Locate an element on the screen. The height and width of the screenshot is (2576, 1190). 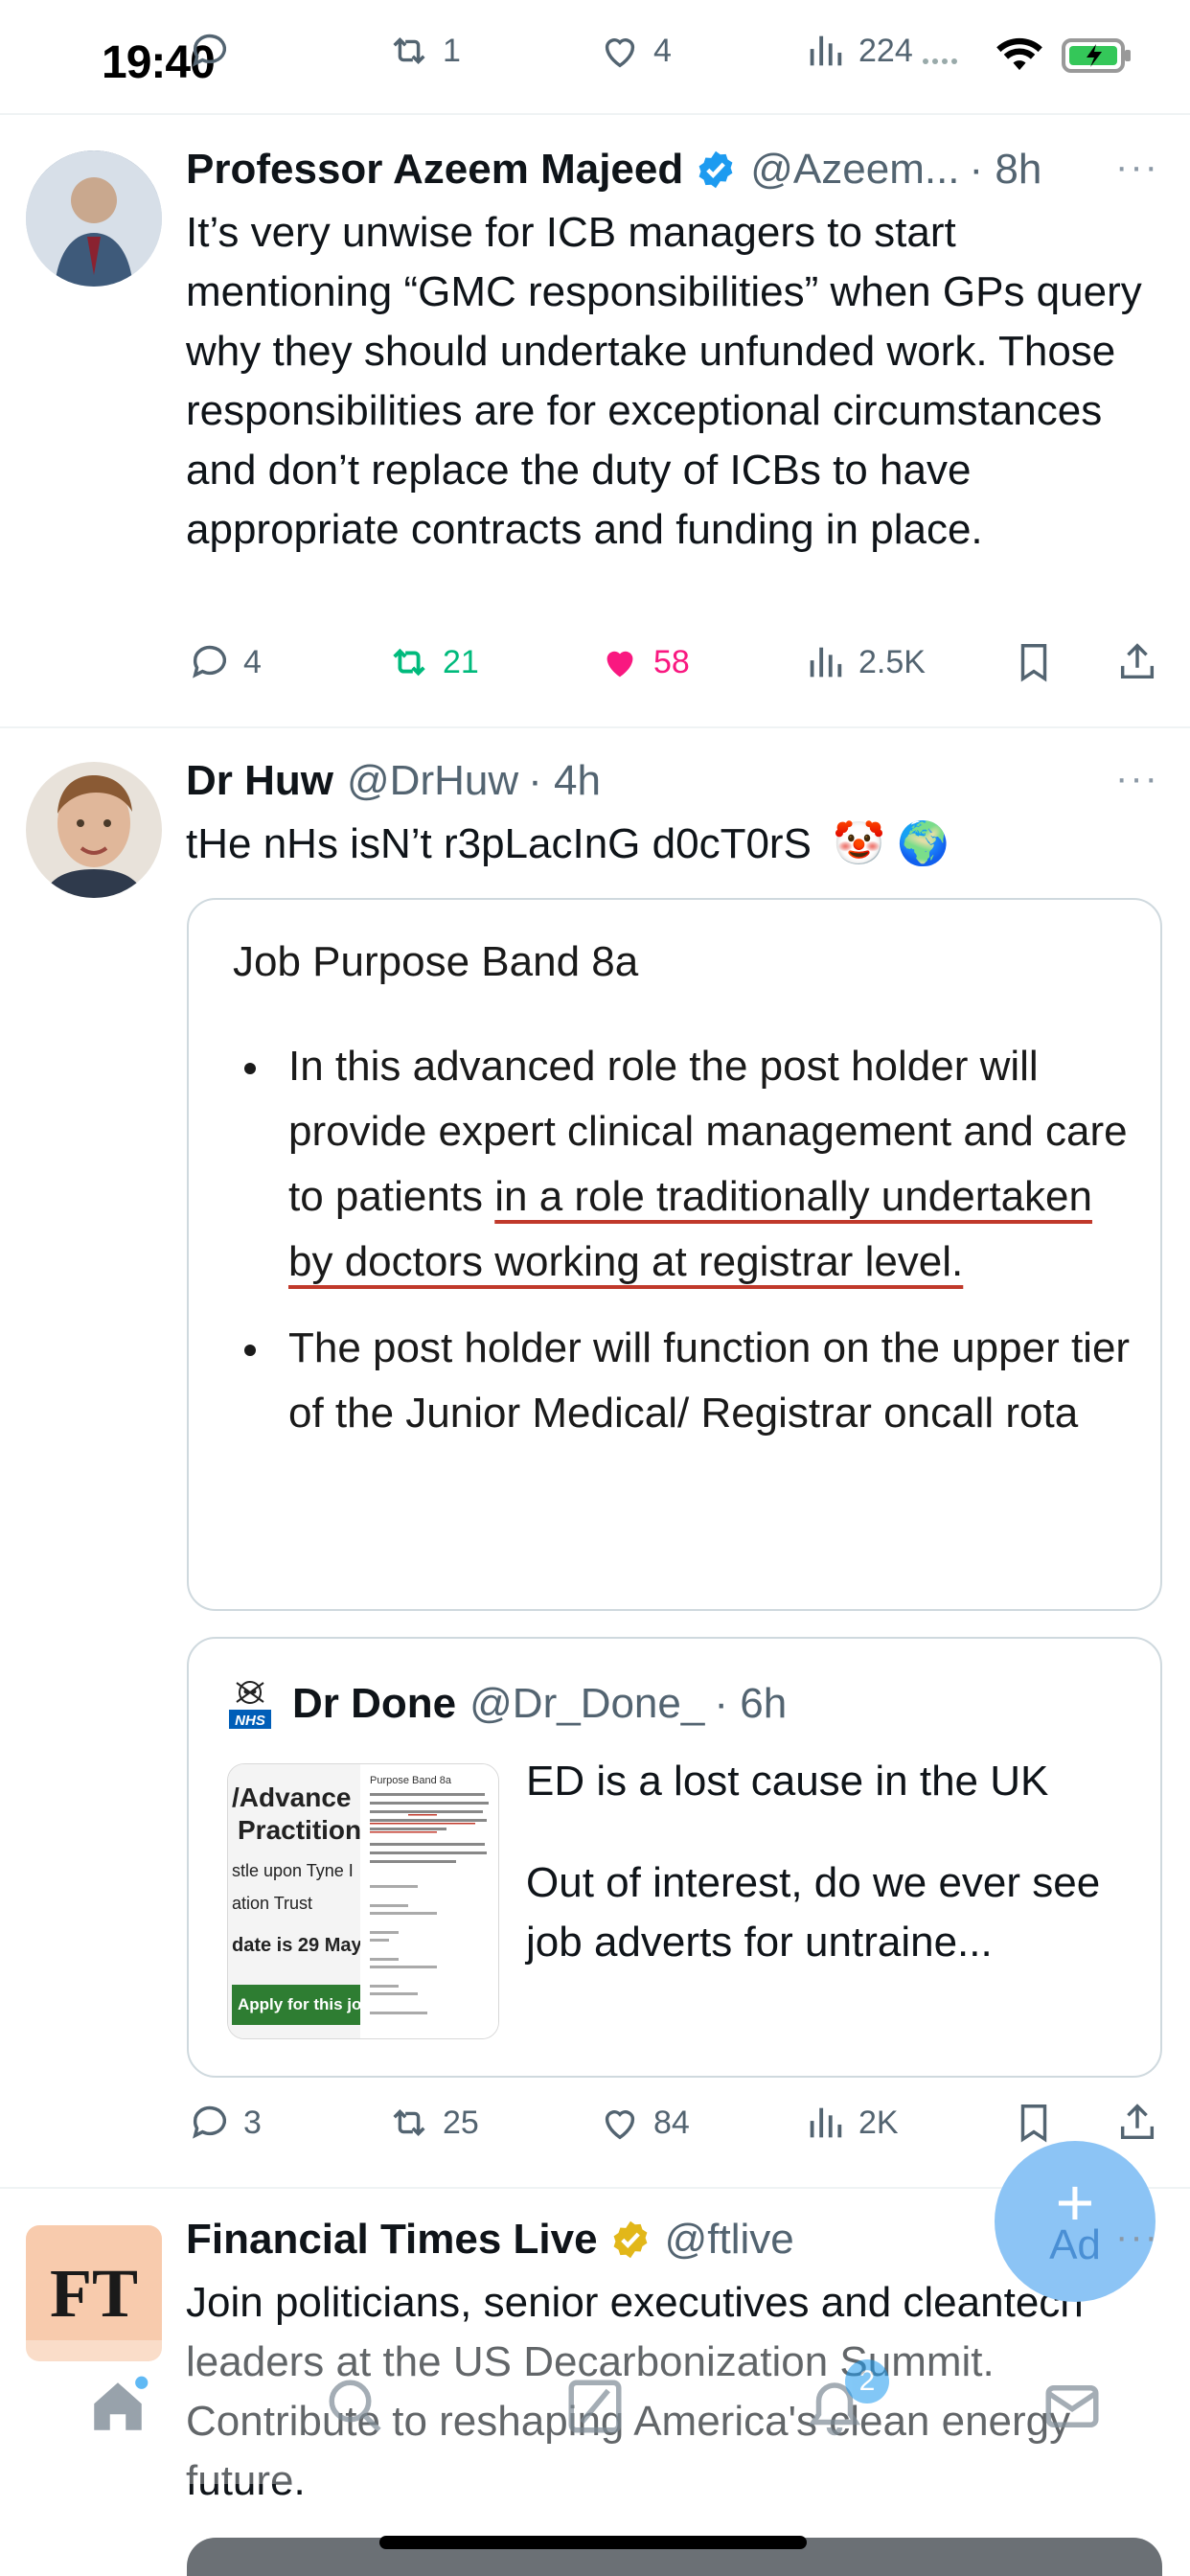
reply-button: 3 is located at coordinates (225, 2123).